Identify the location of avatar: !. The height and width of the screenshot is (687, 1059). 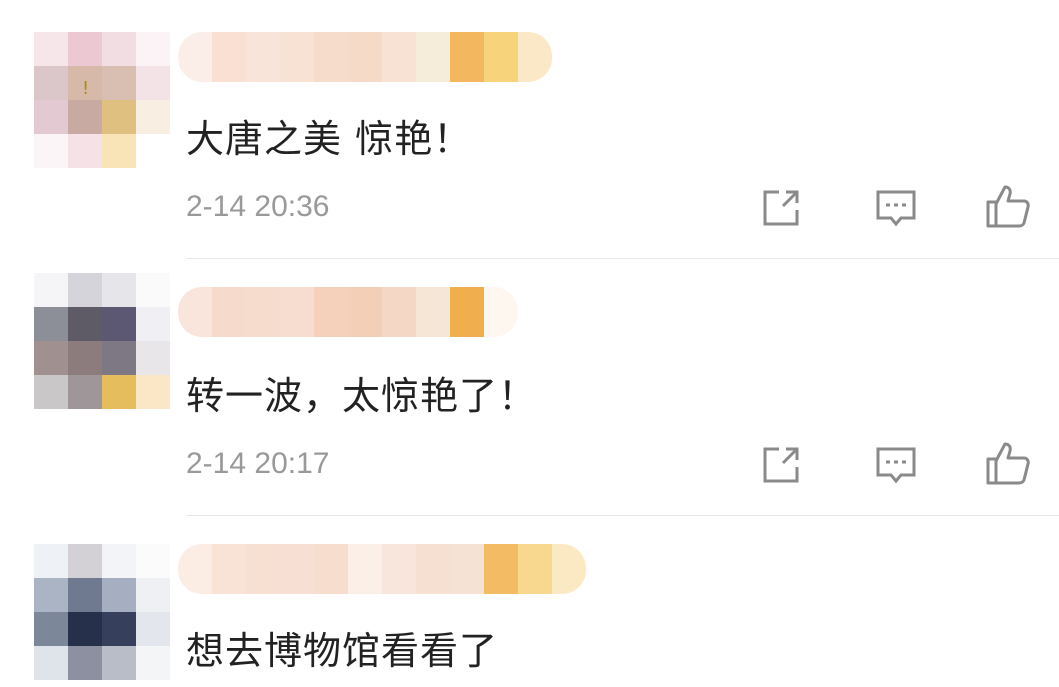
(102, 100).